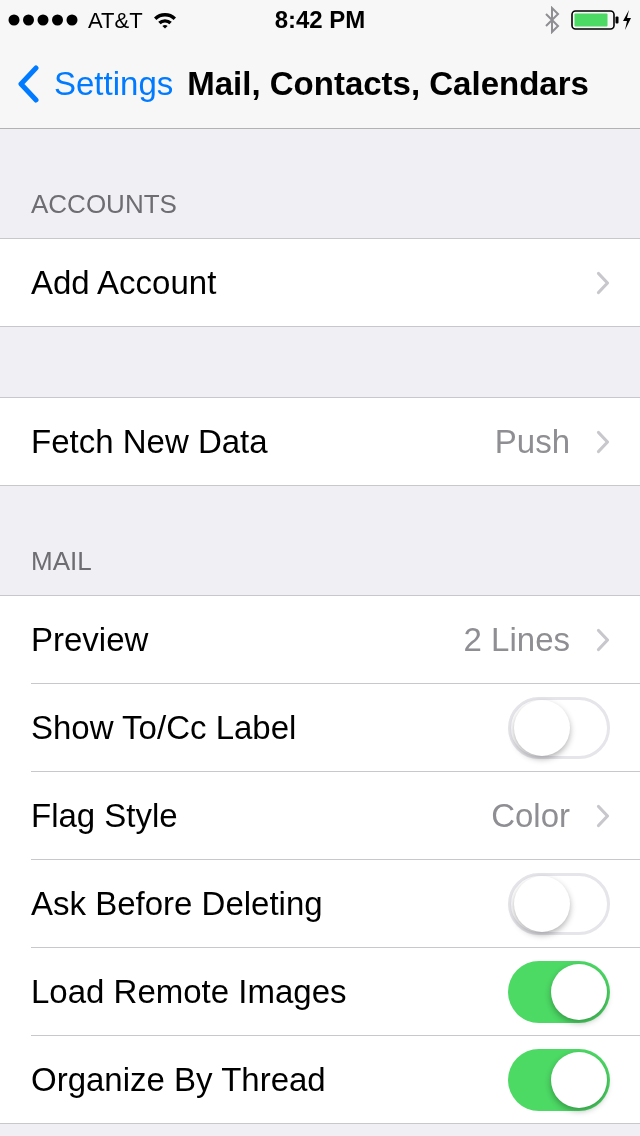 This screenshot has width=640, height=1136. What do you see at coordinates (115, 20) in the screenshot?
I see `carrier-name: AT&T` at bounding box center [115, 20].